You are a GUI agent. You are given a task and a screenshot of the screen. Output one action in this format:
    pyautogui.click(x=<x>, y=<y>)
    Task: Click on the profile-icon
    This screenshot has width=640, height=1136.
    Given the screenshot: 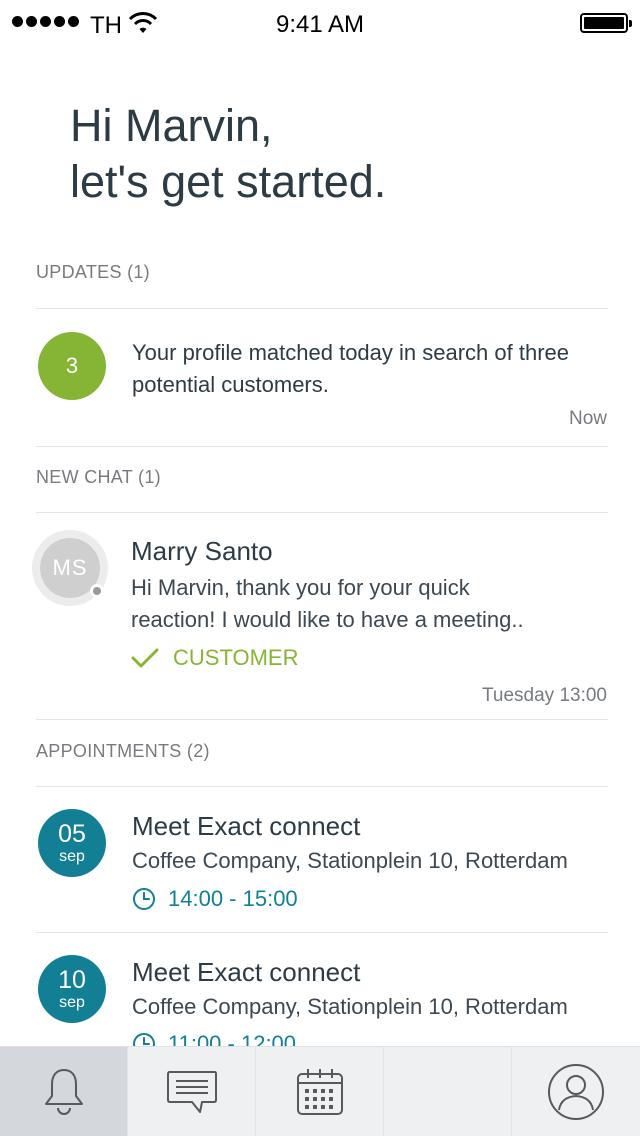 What is the action you would take?
    pyautogui.click(x=576, y=1092)
    